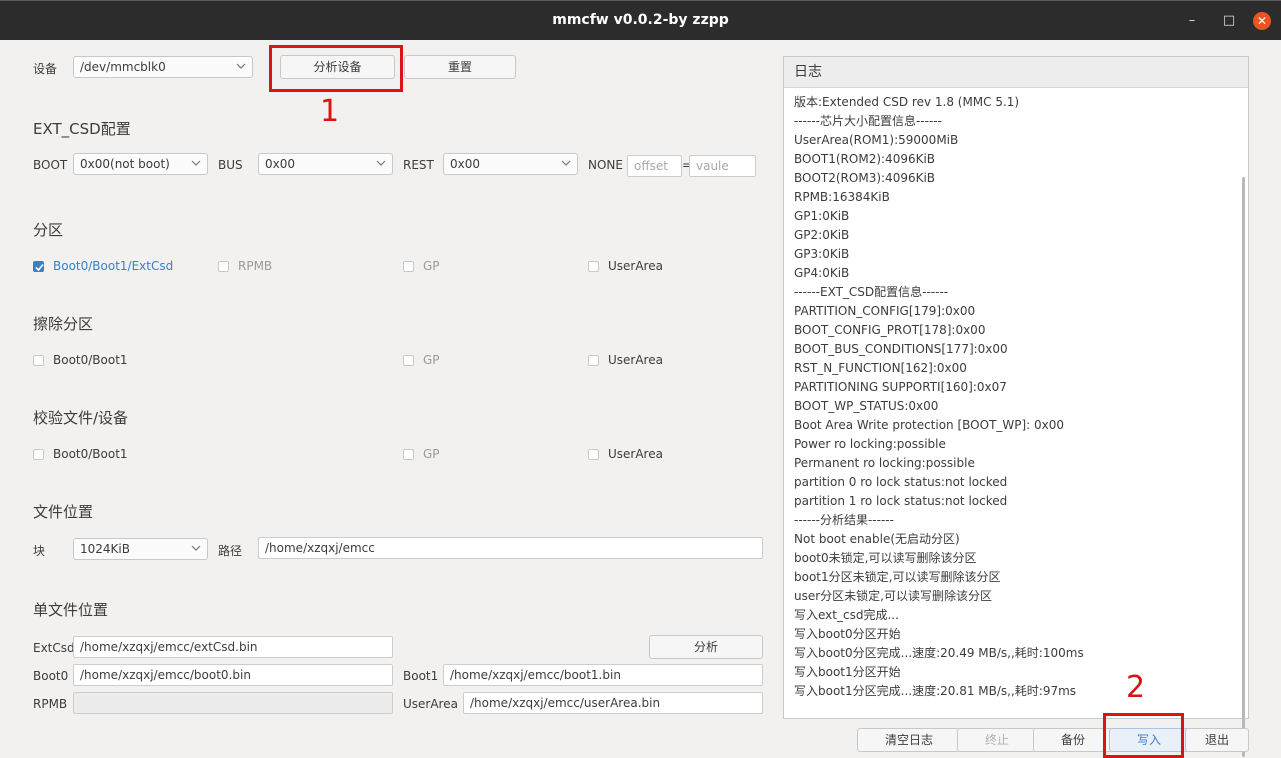  What do you see at coordinates (63, 324) in the screenshot?
I see `erase-section-title: 擦除分区` at bounding box center [63, 324].